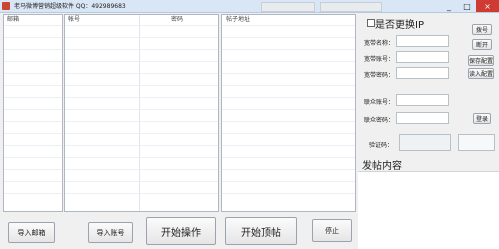 This screenshot has width=499, height=249. I want to click on start-bump-button: 开始顶帖, so click(261, 231).